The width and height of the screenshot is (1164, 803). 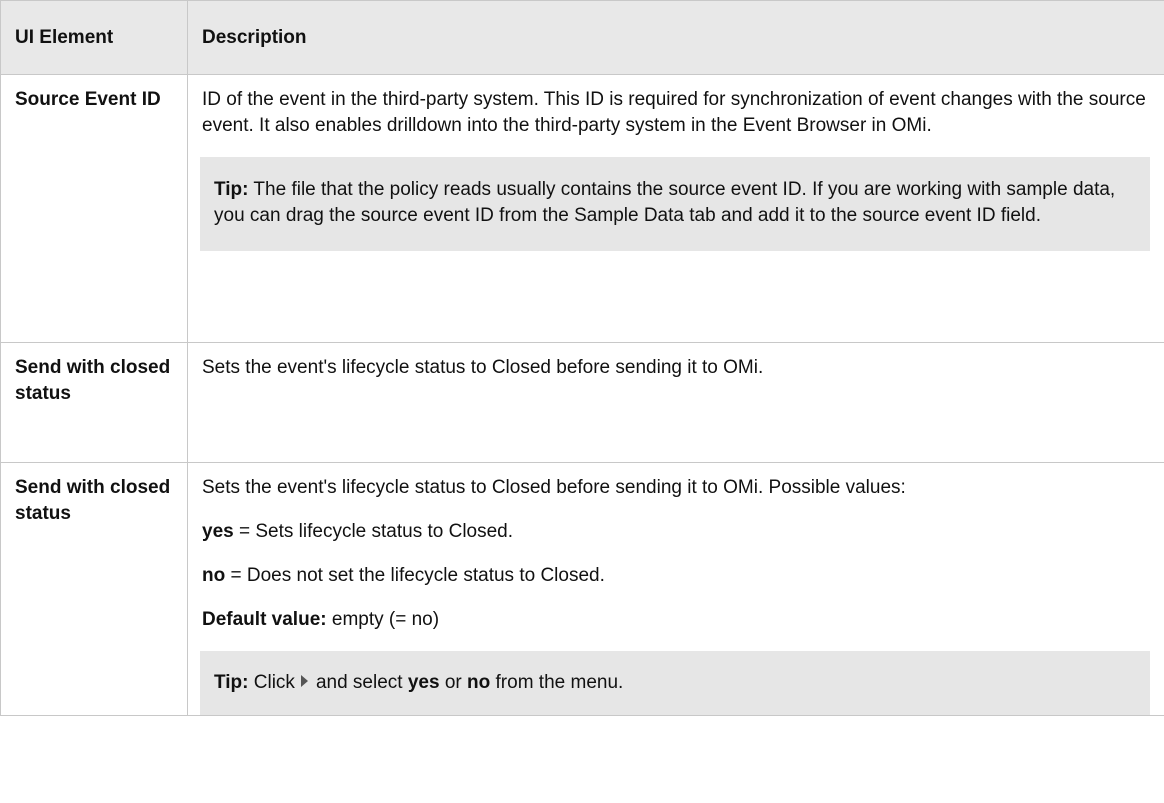 I want to click on value-yes-label: yes, so click(x=218, y=531).